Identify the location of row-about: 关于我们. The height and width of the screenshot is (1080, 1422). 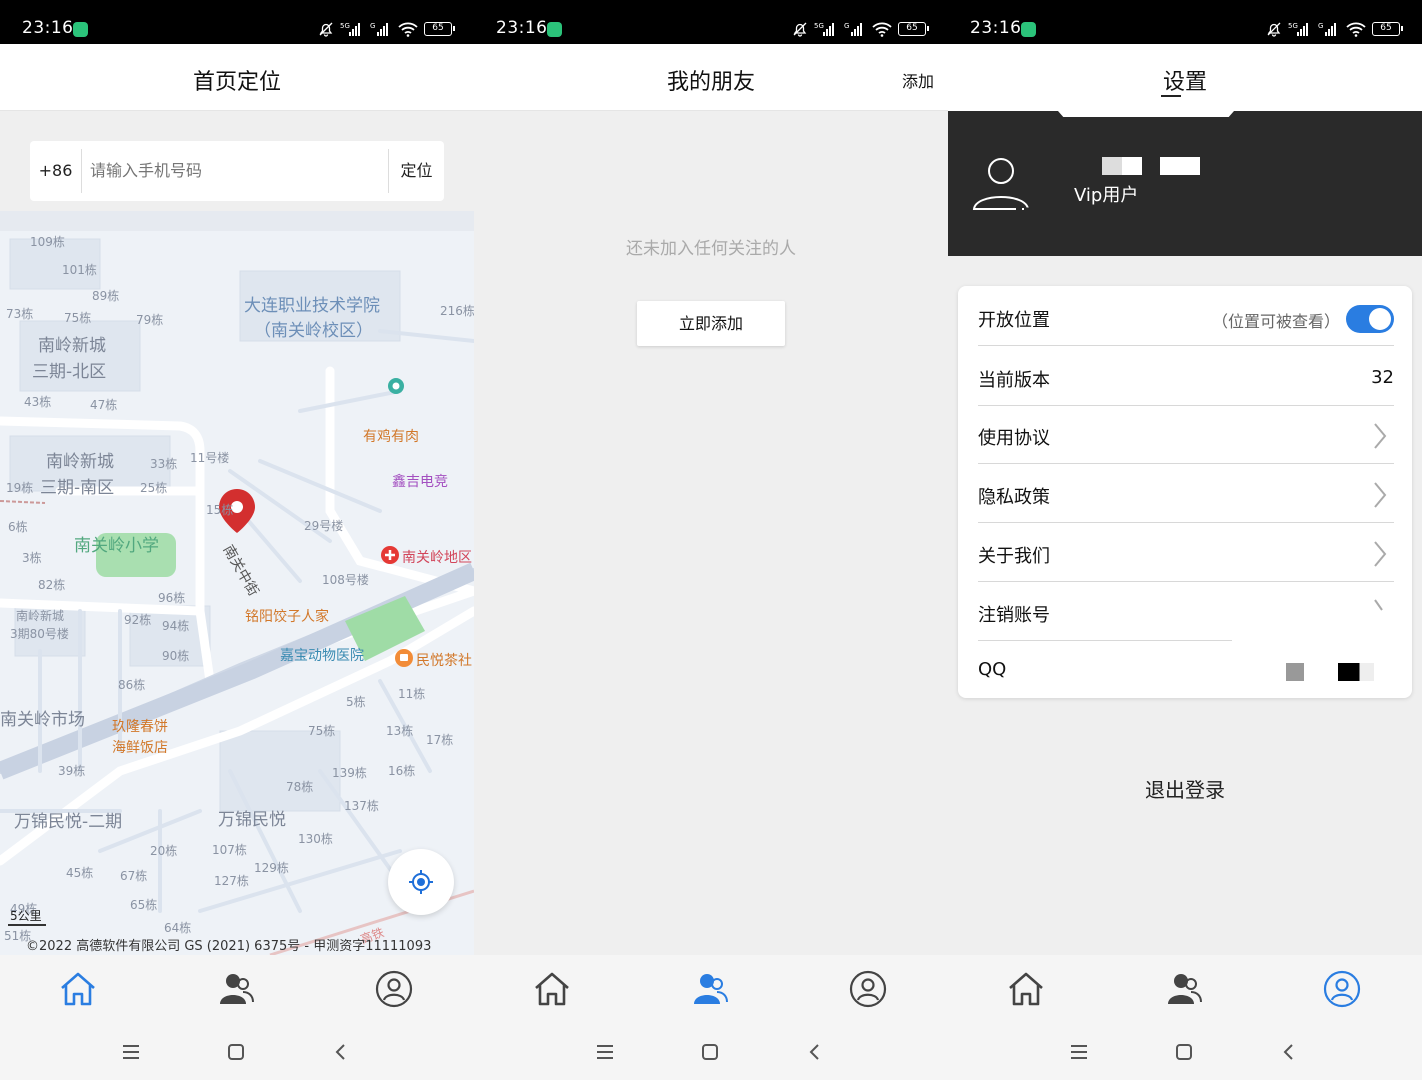
(1186, 553).